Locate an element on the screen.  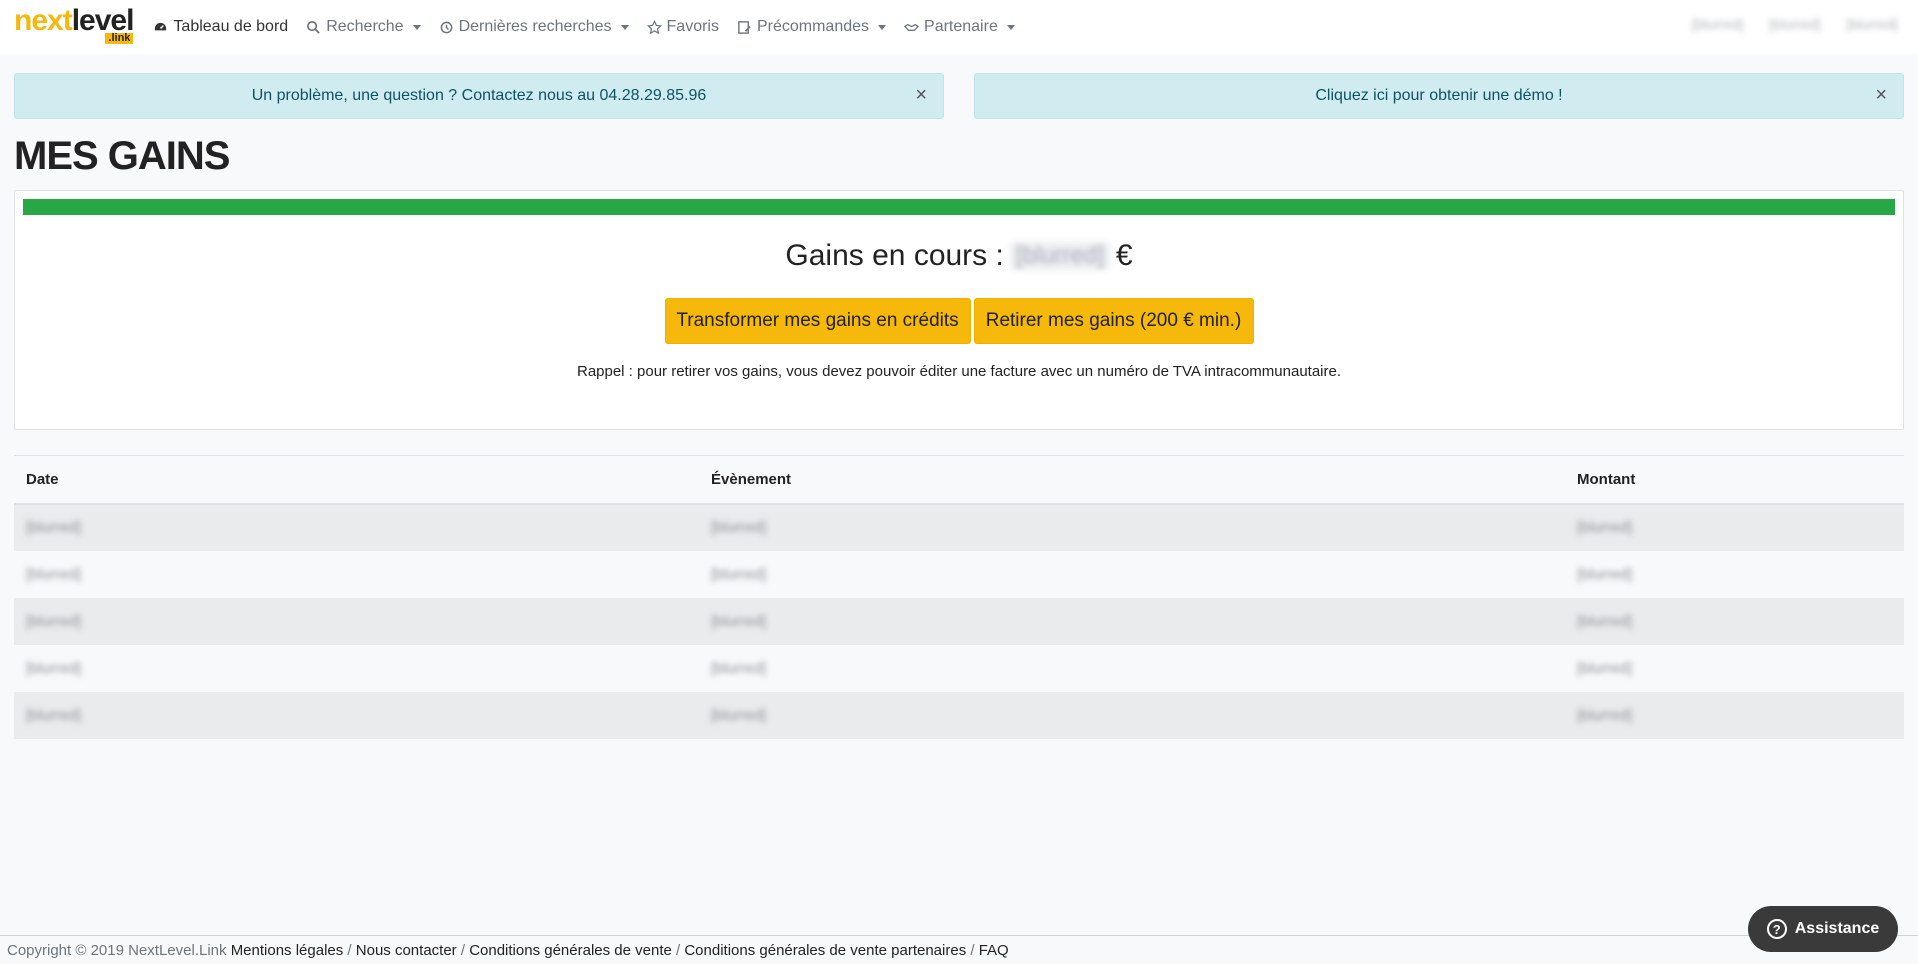
nav-history: Dernières recherches is located at coordinates (534, 27).